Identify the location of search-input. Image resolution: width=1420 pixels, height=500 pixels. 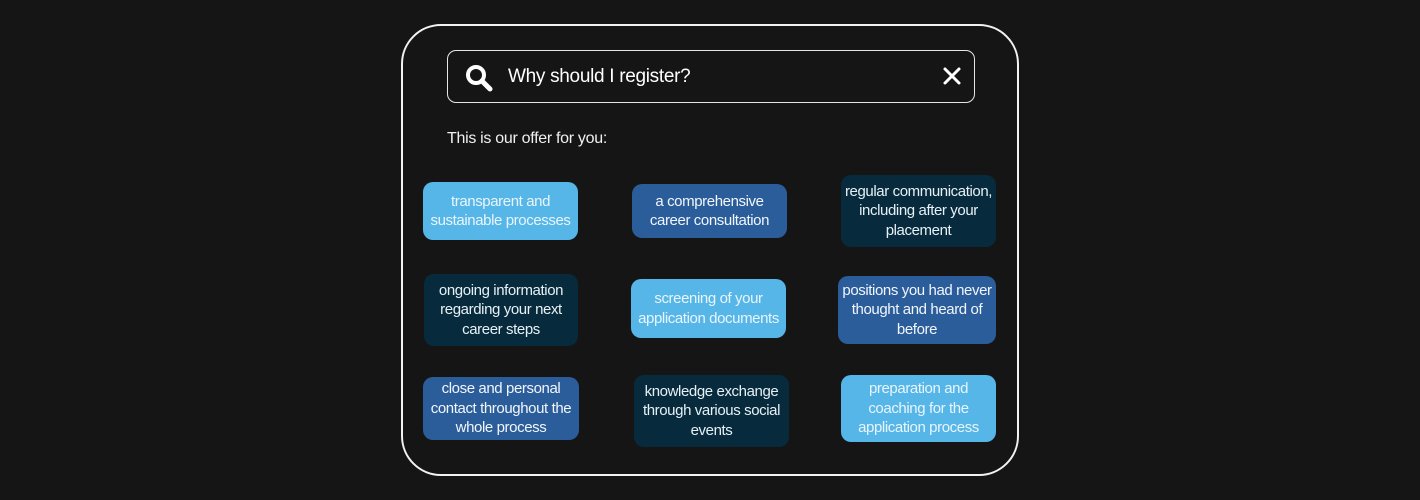
(718, 76).